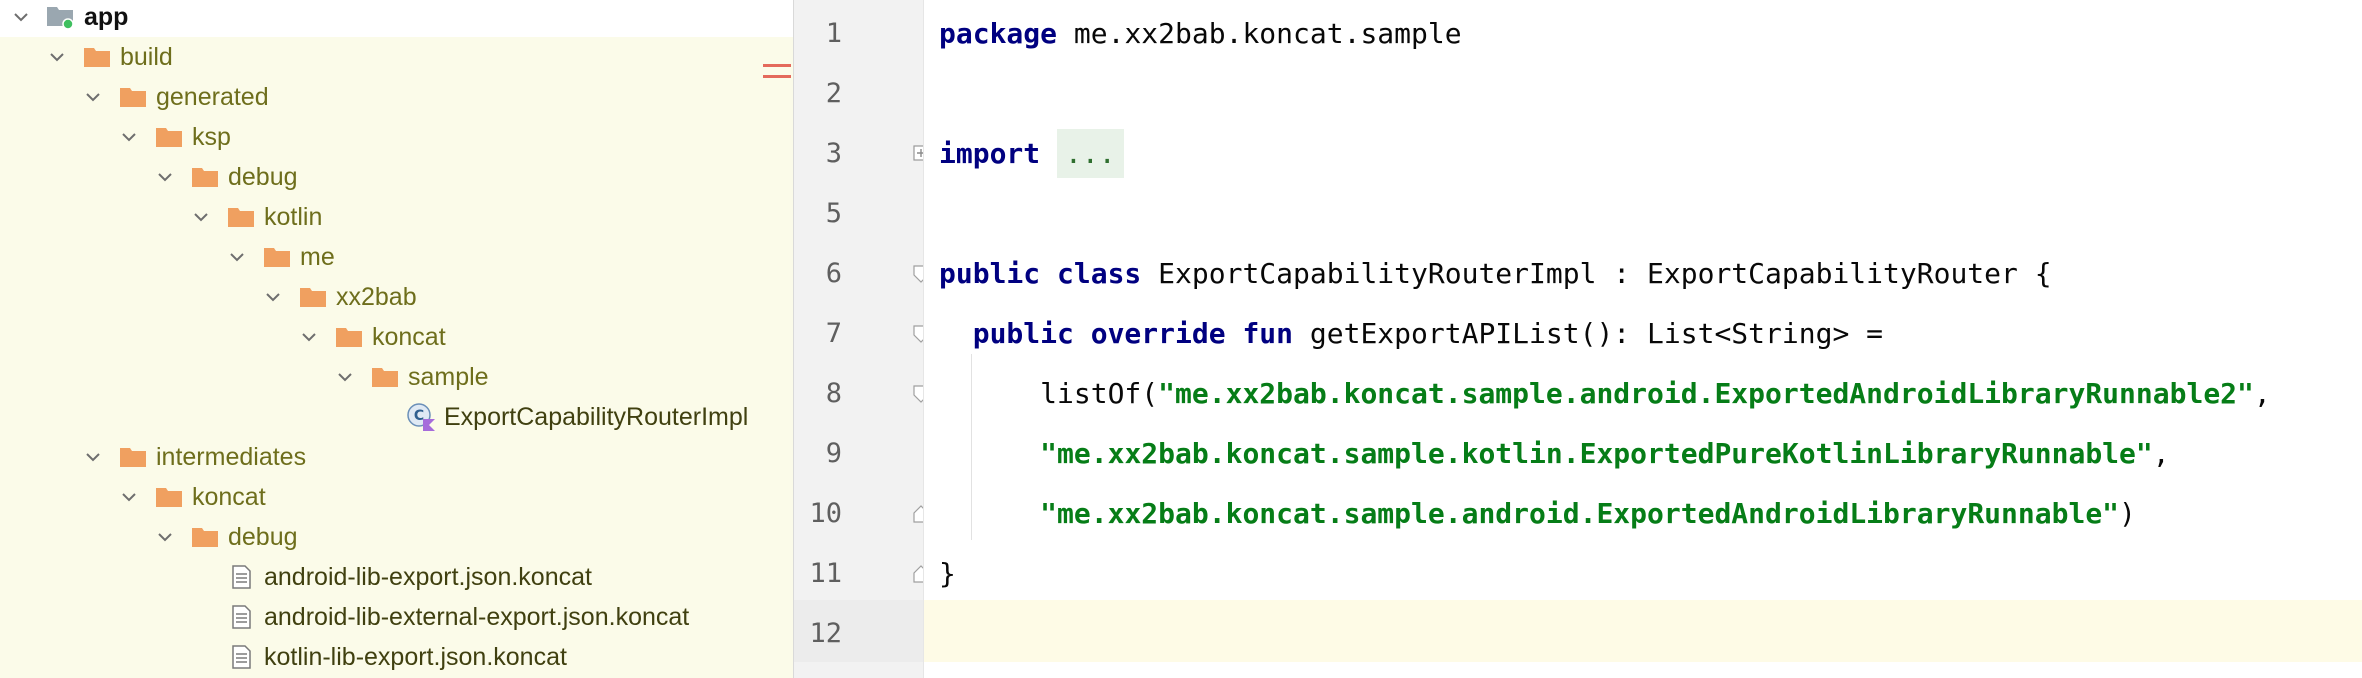 Image resolution: width=2362 pixels, height=678 pixels. I want to click on tree-item-label: intermediates, so click(231, 457).